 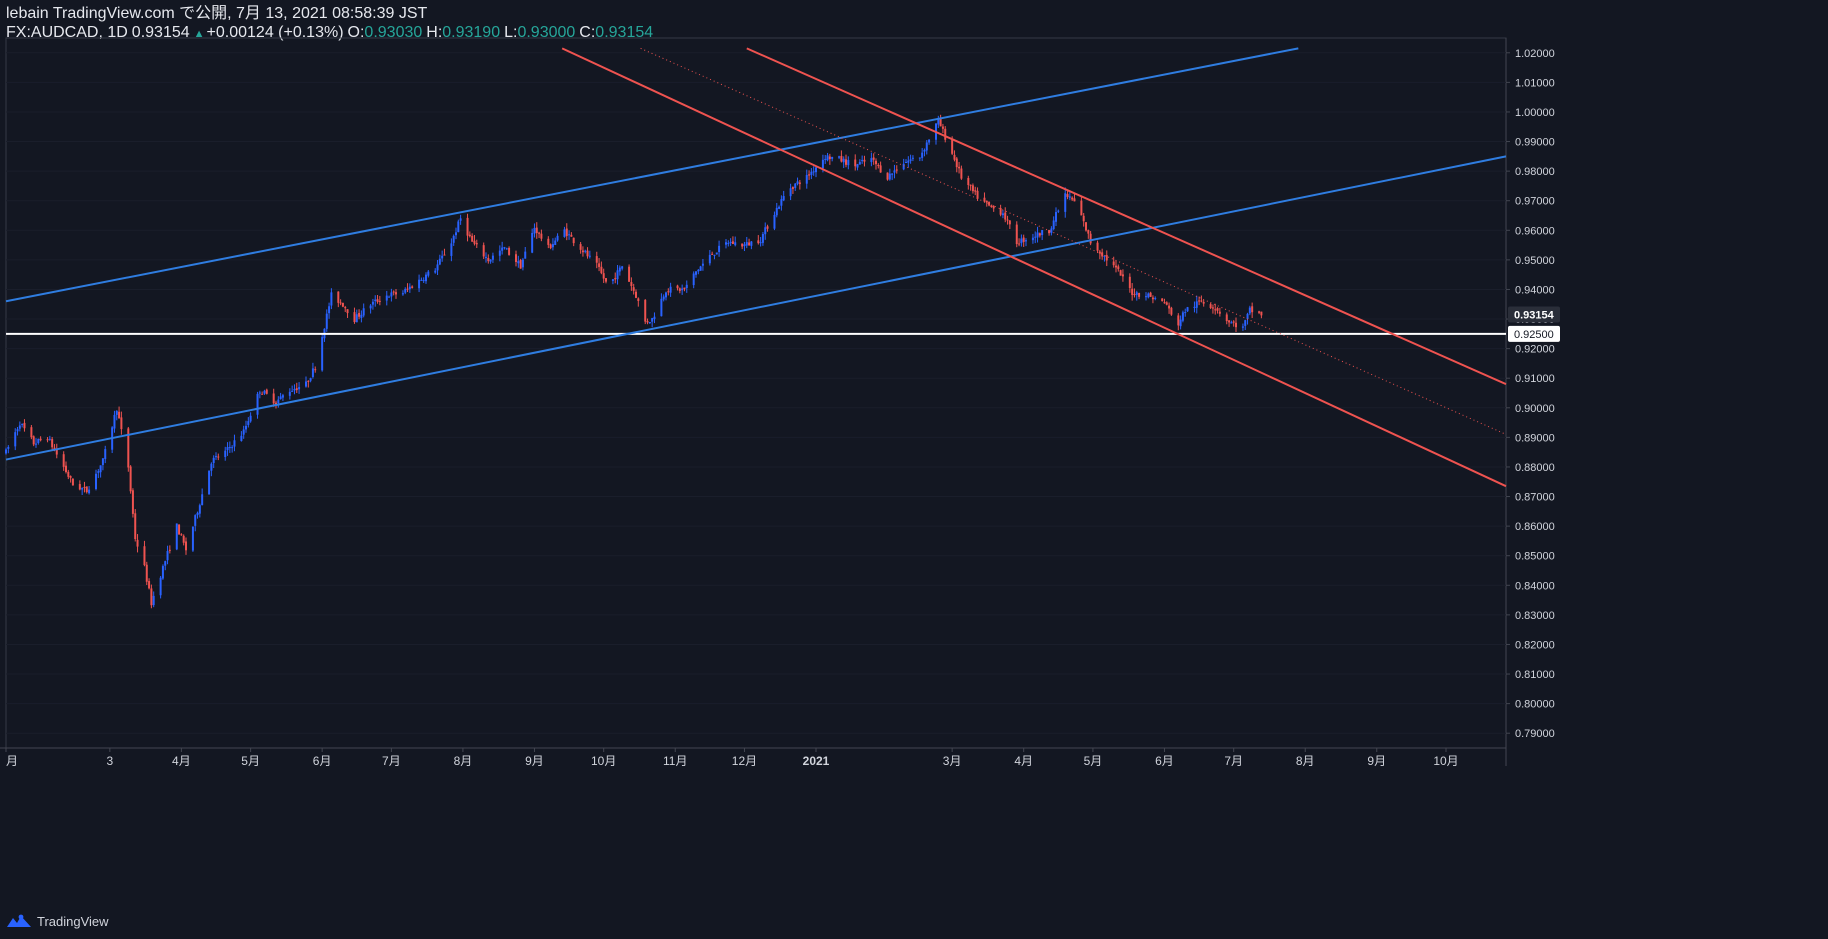 I want to click on time-tick-label: 3月, so click(x=952, y=761).